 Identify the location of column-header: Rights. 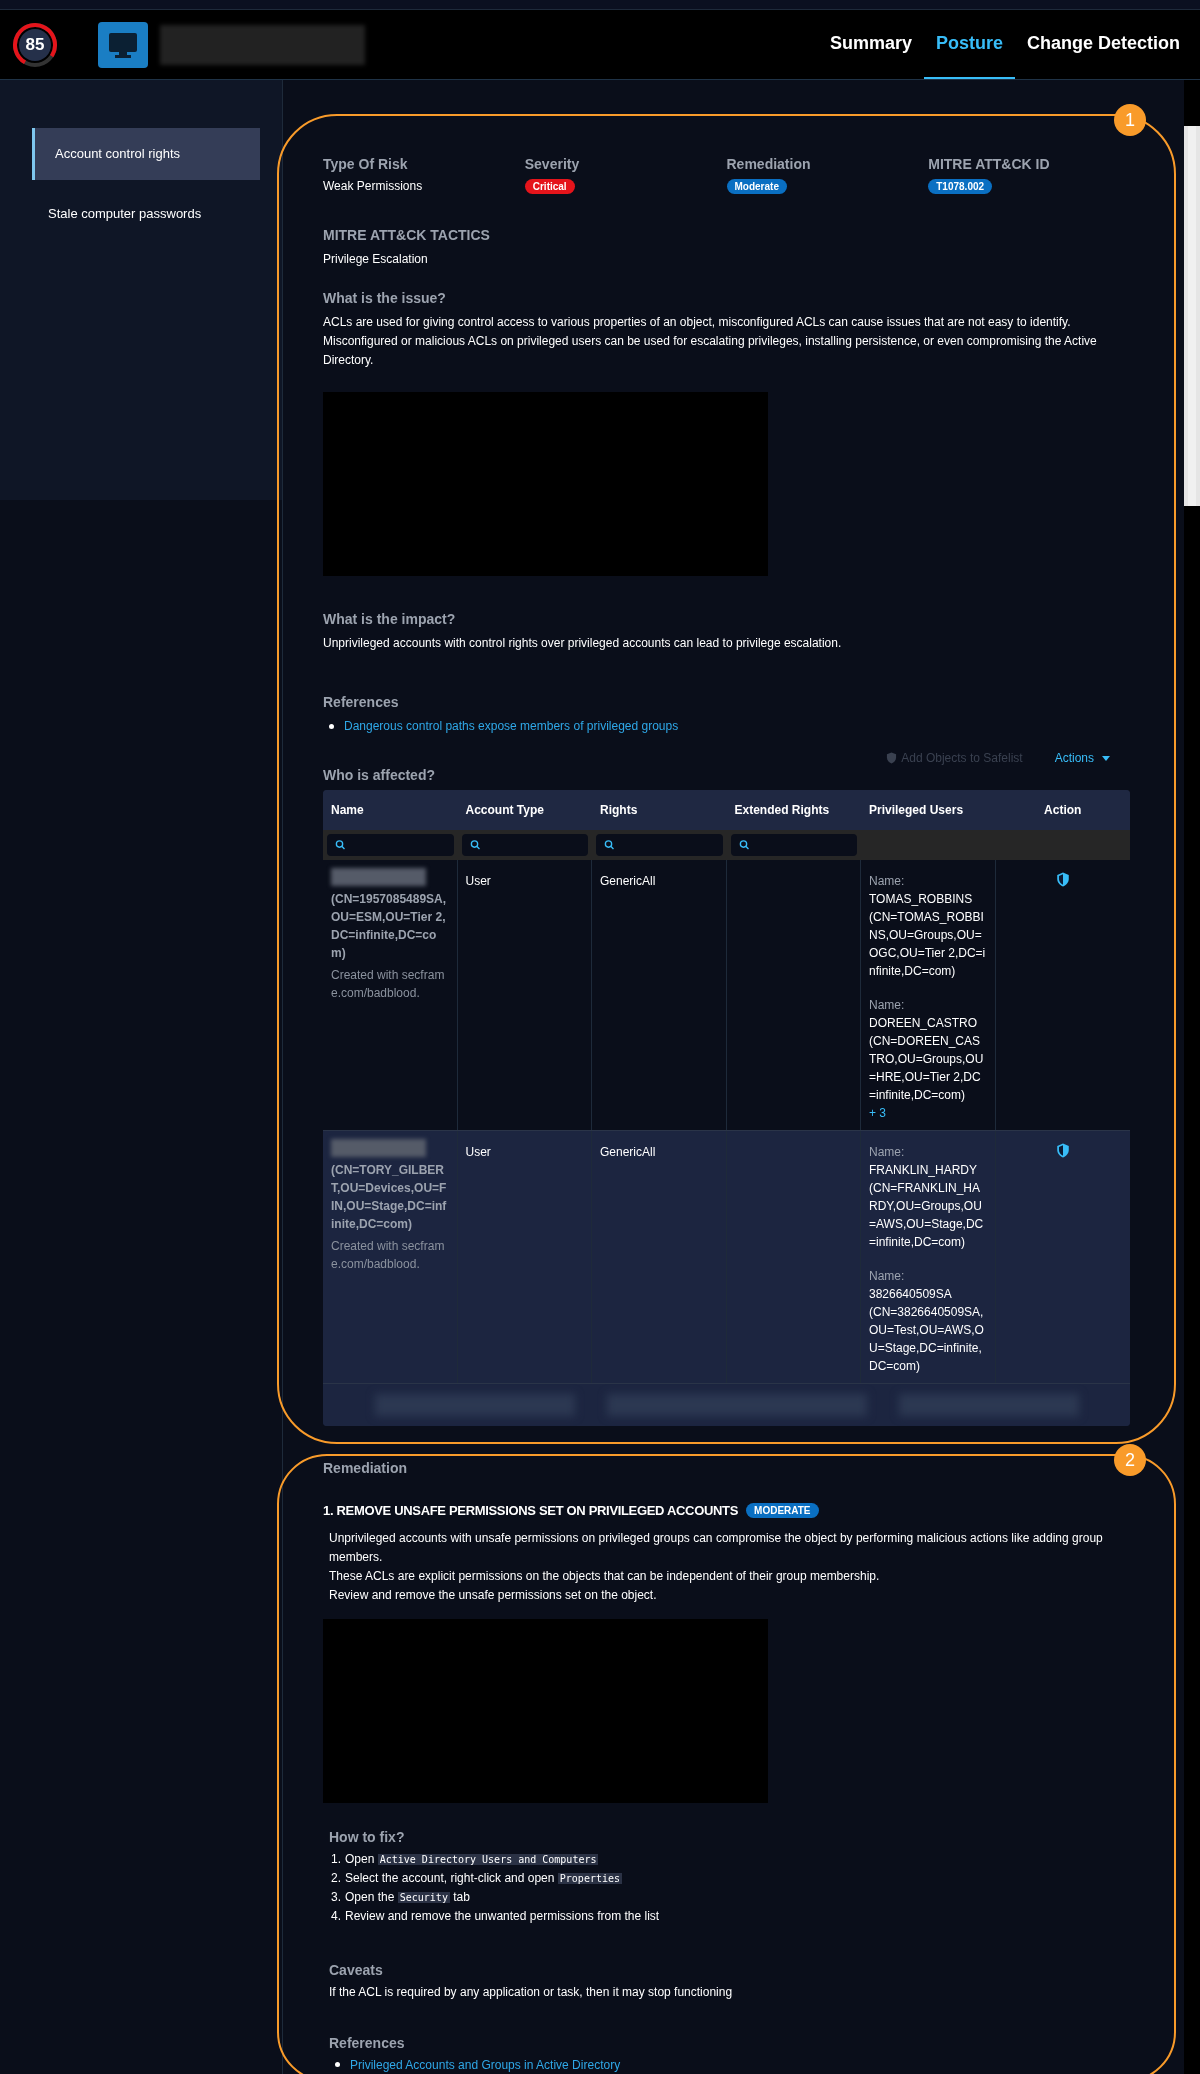
(619, 810).